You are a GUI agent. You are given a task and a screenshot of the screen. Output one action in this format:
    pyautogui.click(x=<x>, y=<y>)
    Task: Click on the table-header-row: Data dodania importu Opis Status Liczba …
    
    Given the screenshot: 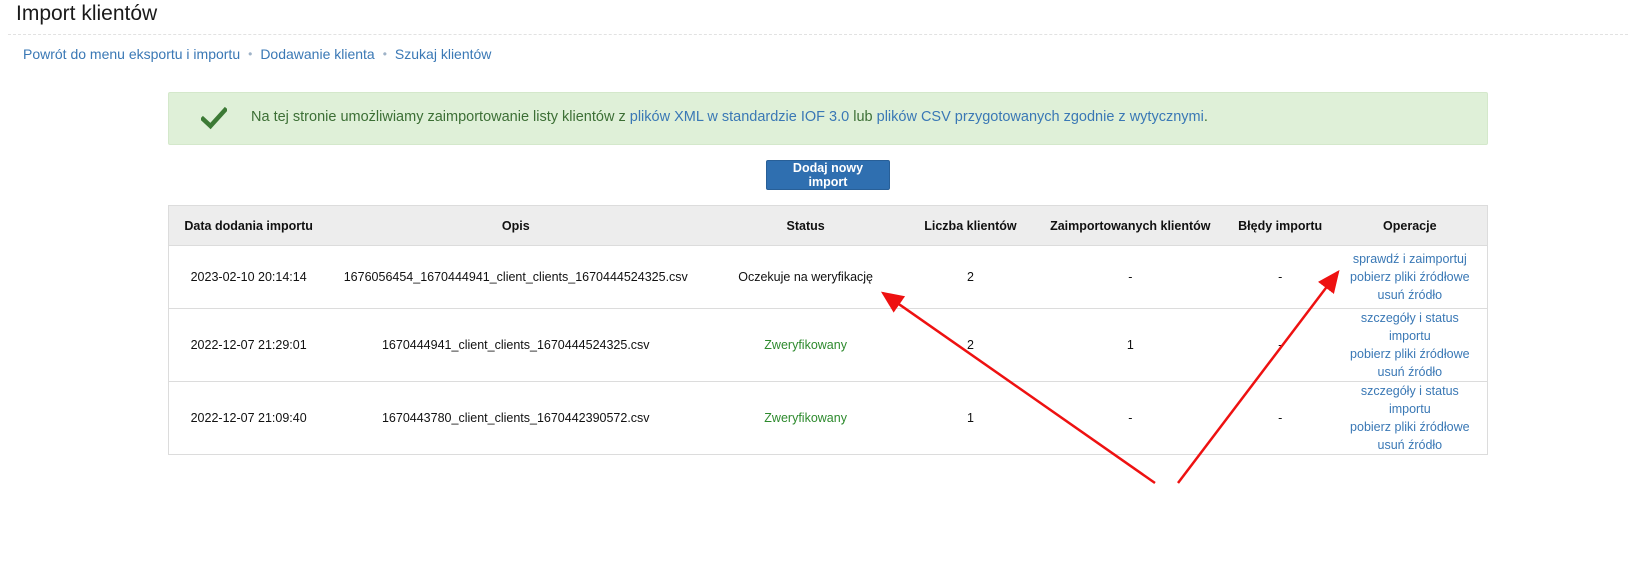 What is the action you would take?
    pyautogui.click(x=828, y=225)
    